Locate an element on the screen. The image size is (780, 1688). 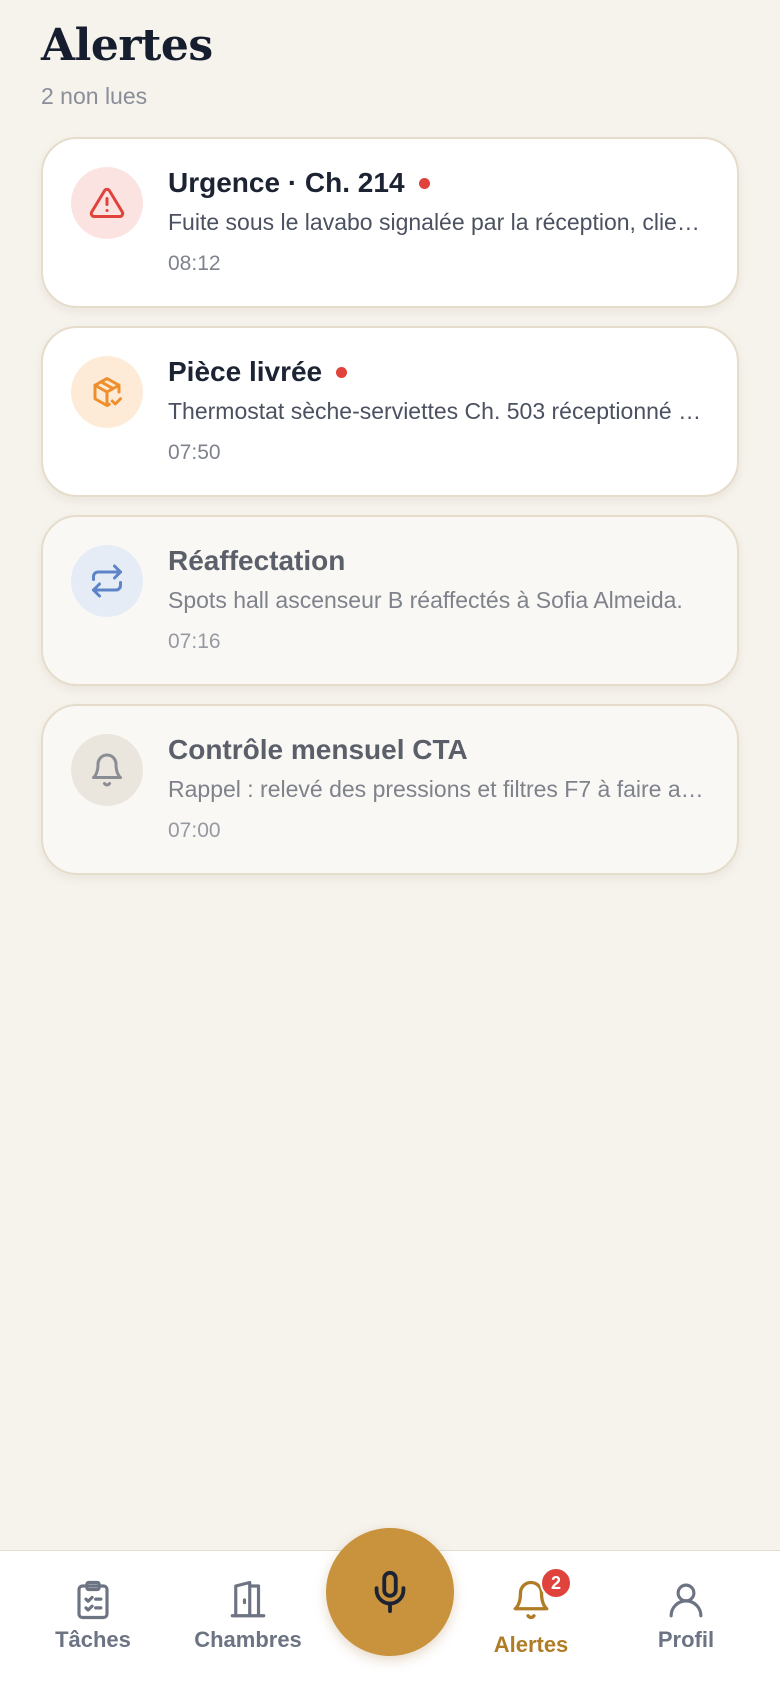
alert-title: Urgence · Ch. 214 is located at coordinates (286, 182).